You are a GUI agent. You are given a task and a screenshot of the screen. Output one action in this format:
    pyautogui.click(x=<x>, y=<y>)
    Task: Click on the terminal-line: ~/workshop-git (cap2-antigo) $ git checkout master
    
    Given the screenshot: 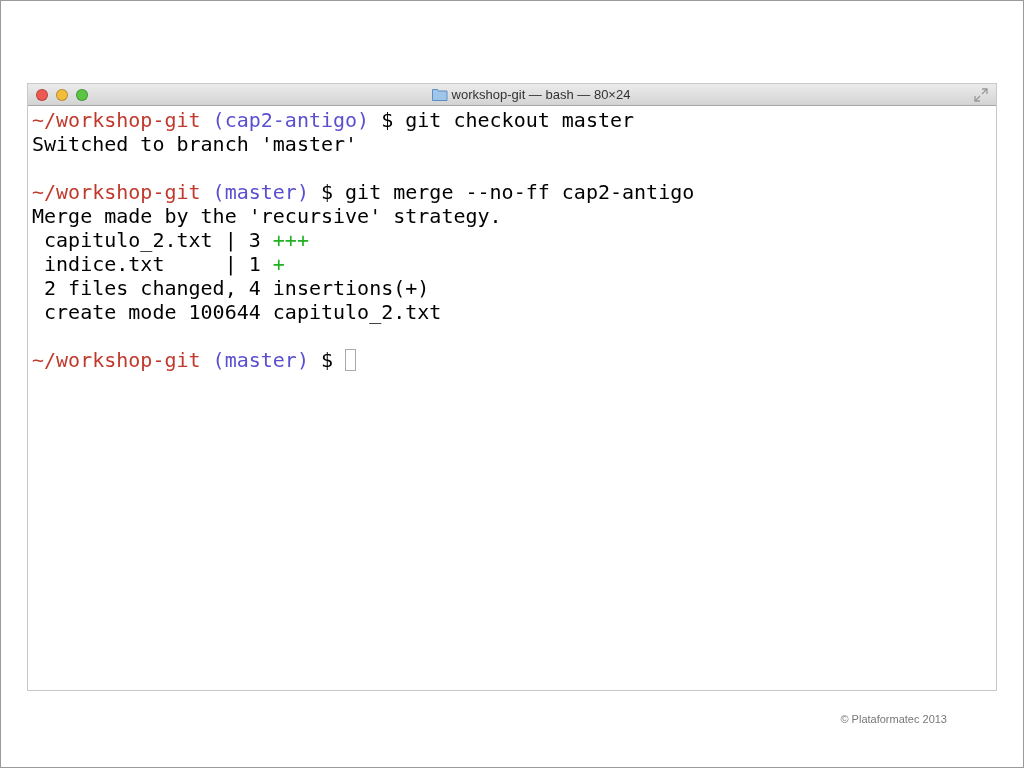 What is the action you would take?
    pyautogui.click(x=333, y=120)
    